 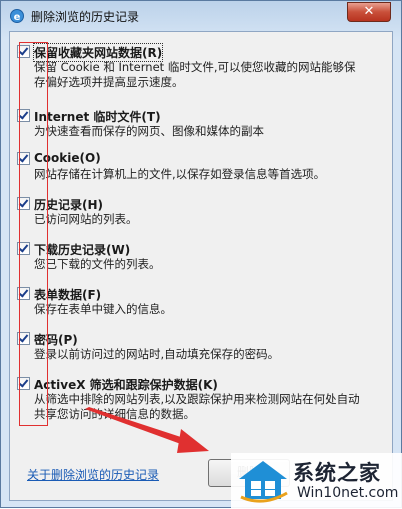 What do you see at coordinates (201, 16) in the screenshot?
I see `title-bar: e 删除浏览的历史记录 ✕` at bounding box center [201, 16].